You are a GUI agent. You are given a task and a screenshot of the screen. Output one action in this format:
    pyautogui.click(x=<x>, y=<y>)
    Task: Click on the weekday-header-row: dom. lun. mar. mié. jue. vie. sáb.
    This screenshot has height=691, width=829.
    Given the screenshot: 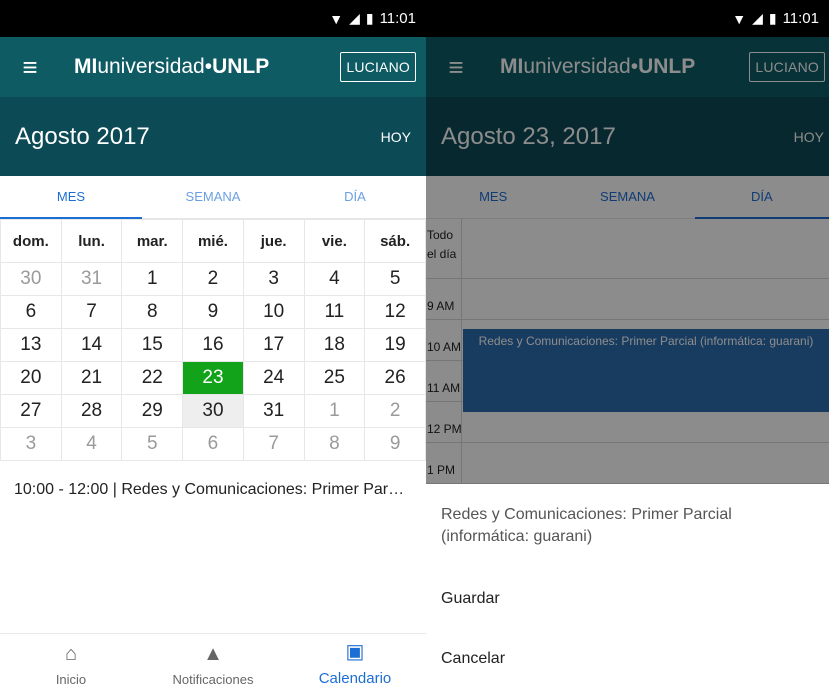 What is the action you would take?
    pyautogui.click(x=213, y=241)
    